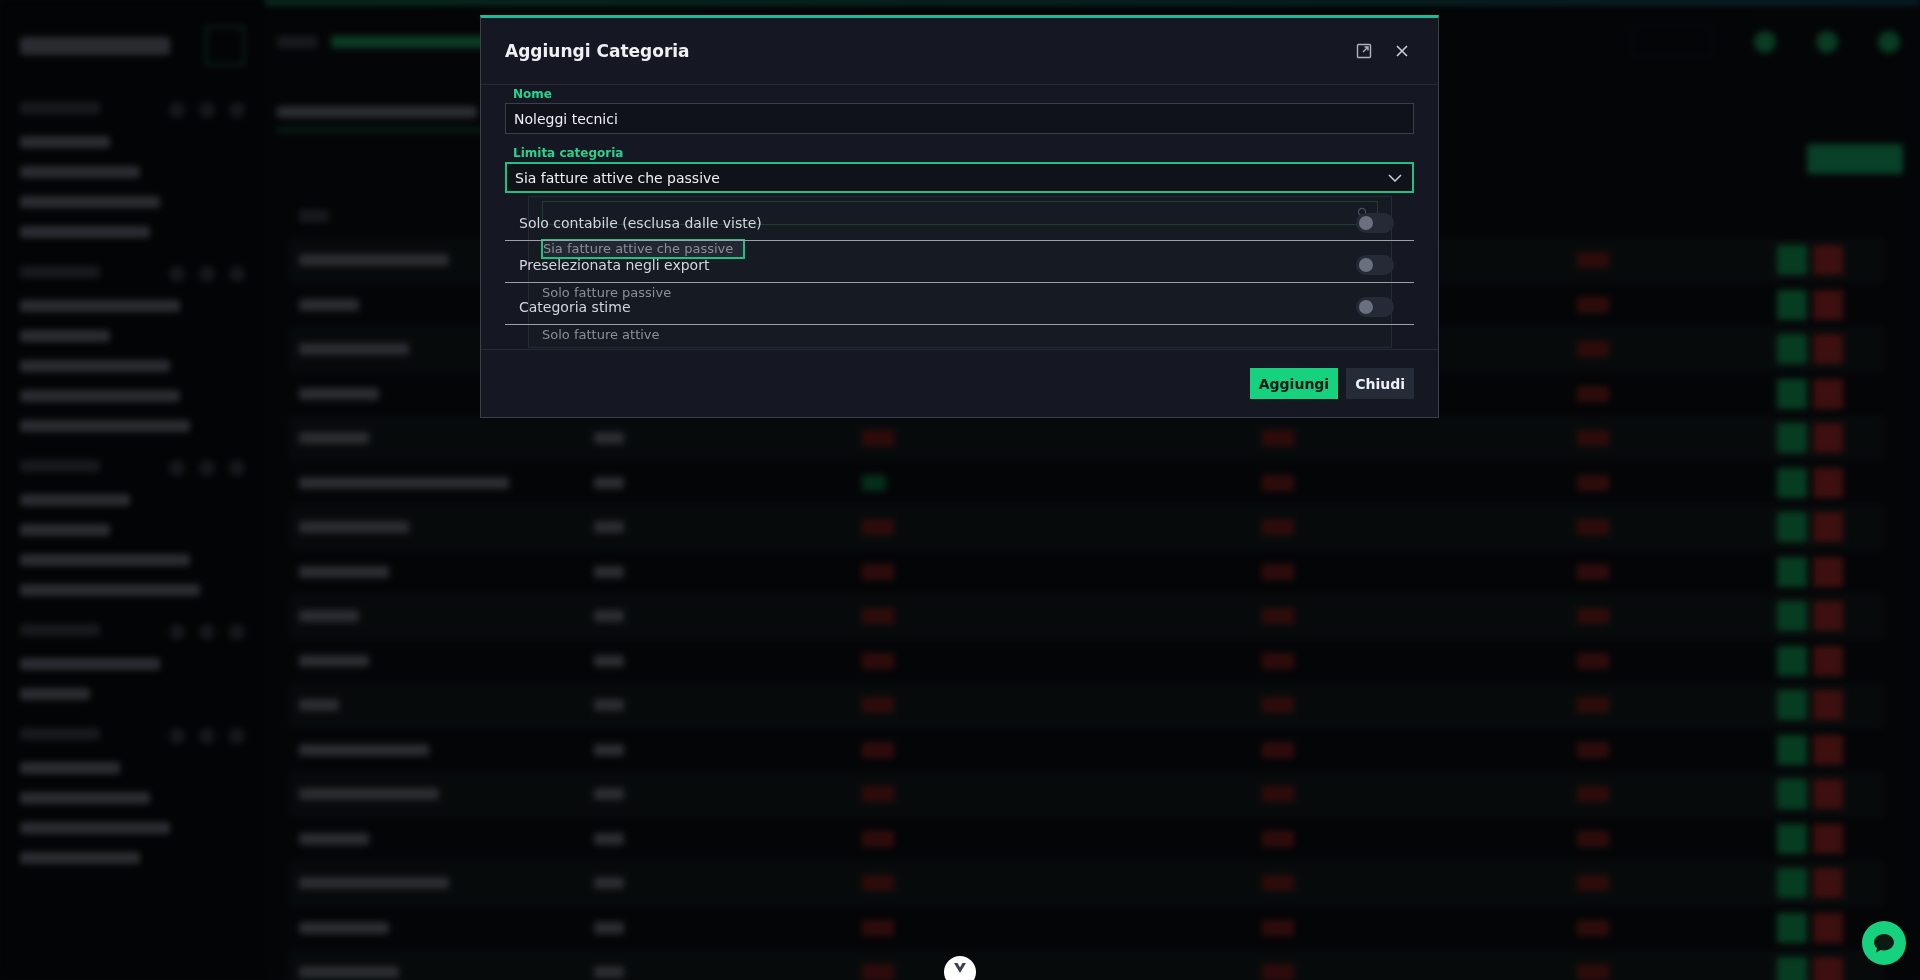 This screenshot has width=1920, height=980. What do you see at coordinates (575, 306) in the screenshot?
I see `toggle-label: Categoria stime` at bounding box center [575, 306].